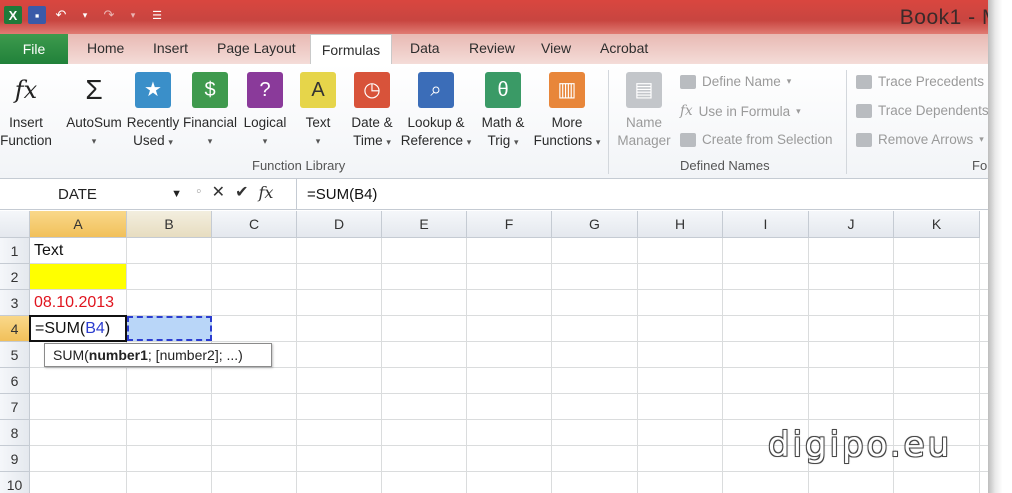 This screenshot has height=493, width=1012. I want to click on name-box: DATE ▼, so click(93, 194).